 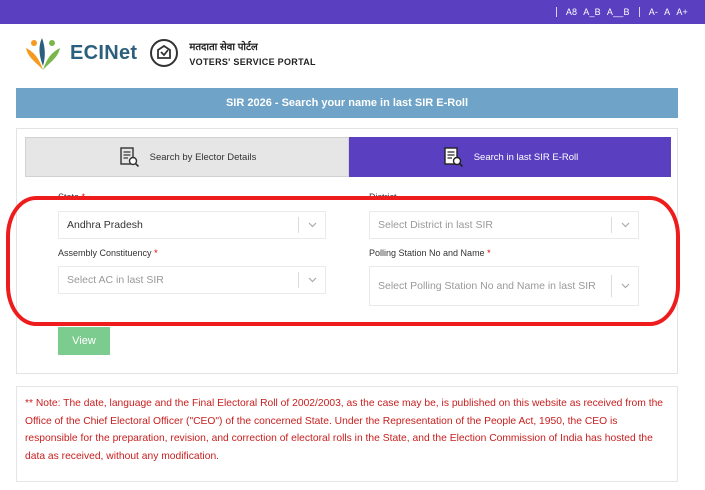 I want to click on tab-label: Search in last SIR E-Roll, so click(x=526, y=157).